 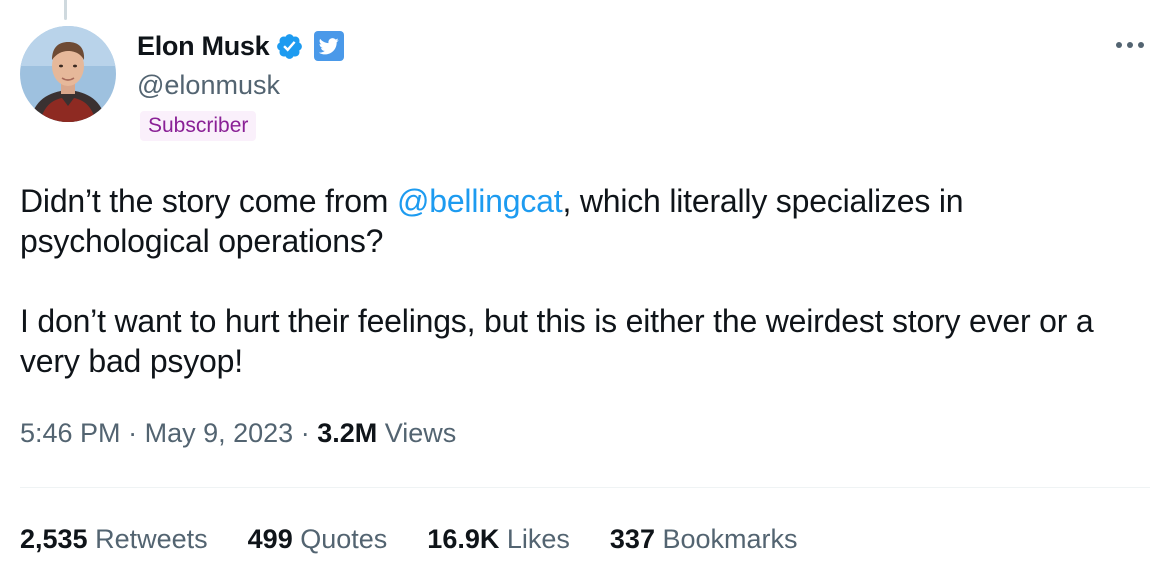 I want to click on bookmarks-count: 337, so click(x=632, y=539).